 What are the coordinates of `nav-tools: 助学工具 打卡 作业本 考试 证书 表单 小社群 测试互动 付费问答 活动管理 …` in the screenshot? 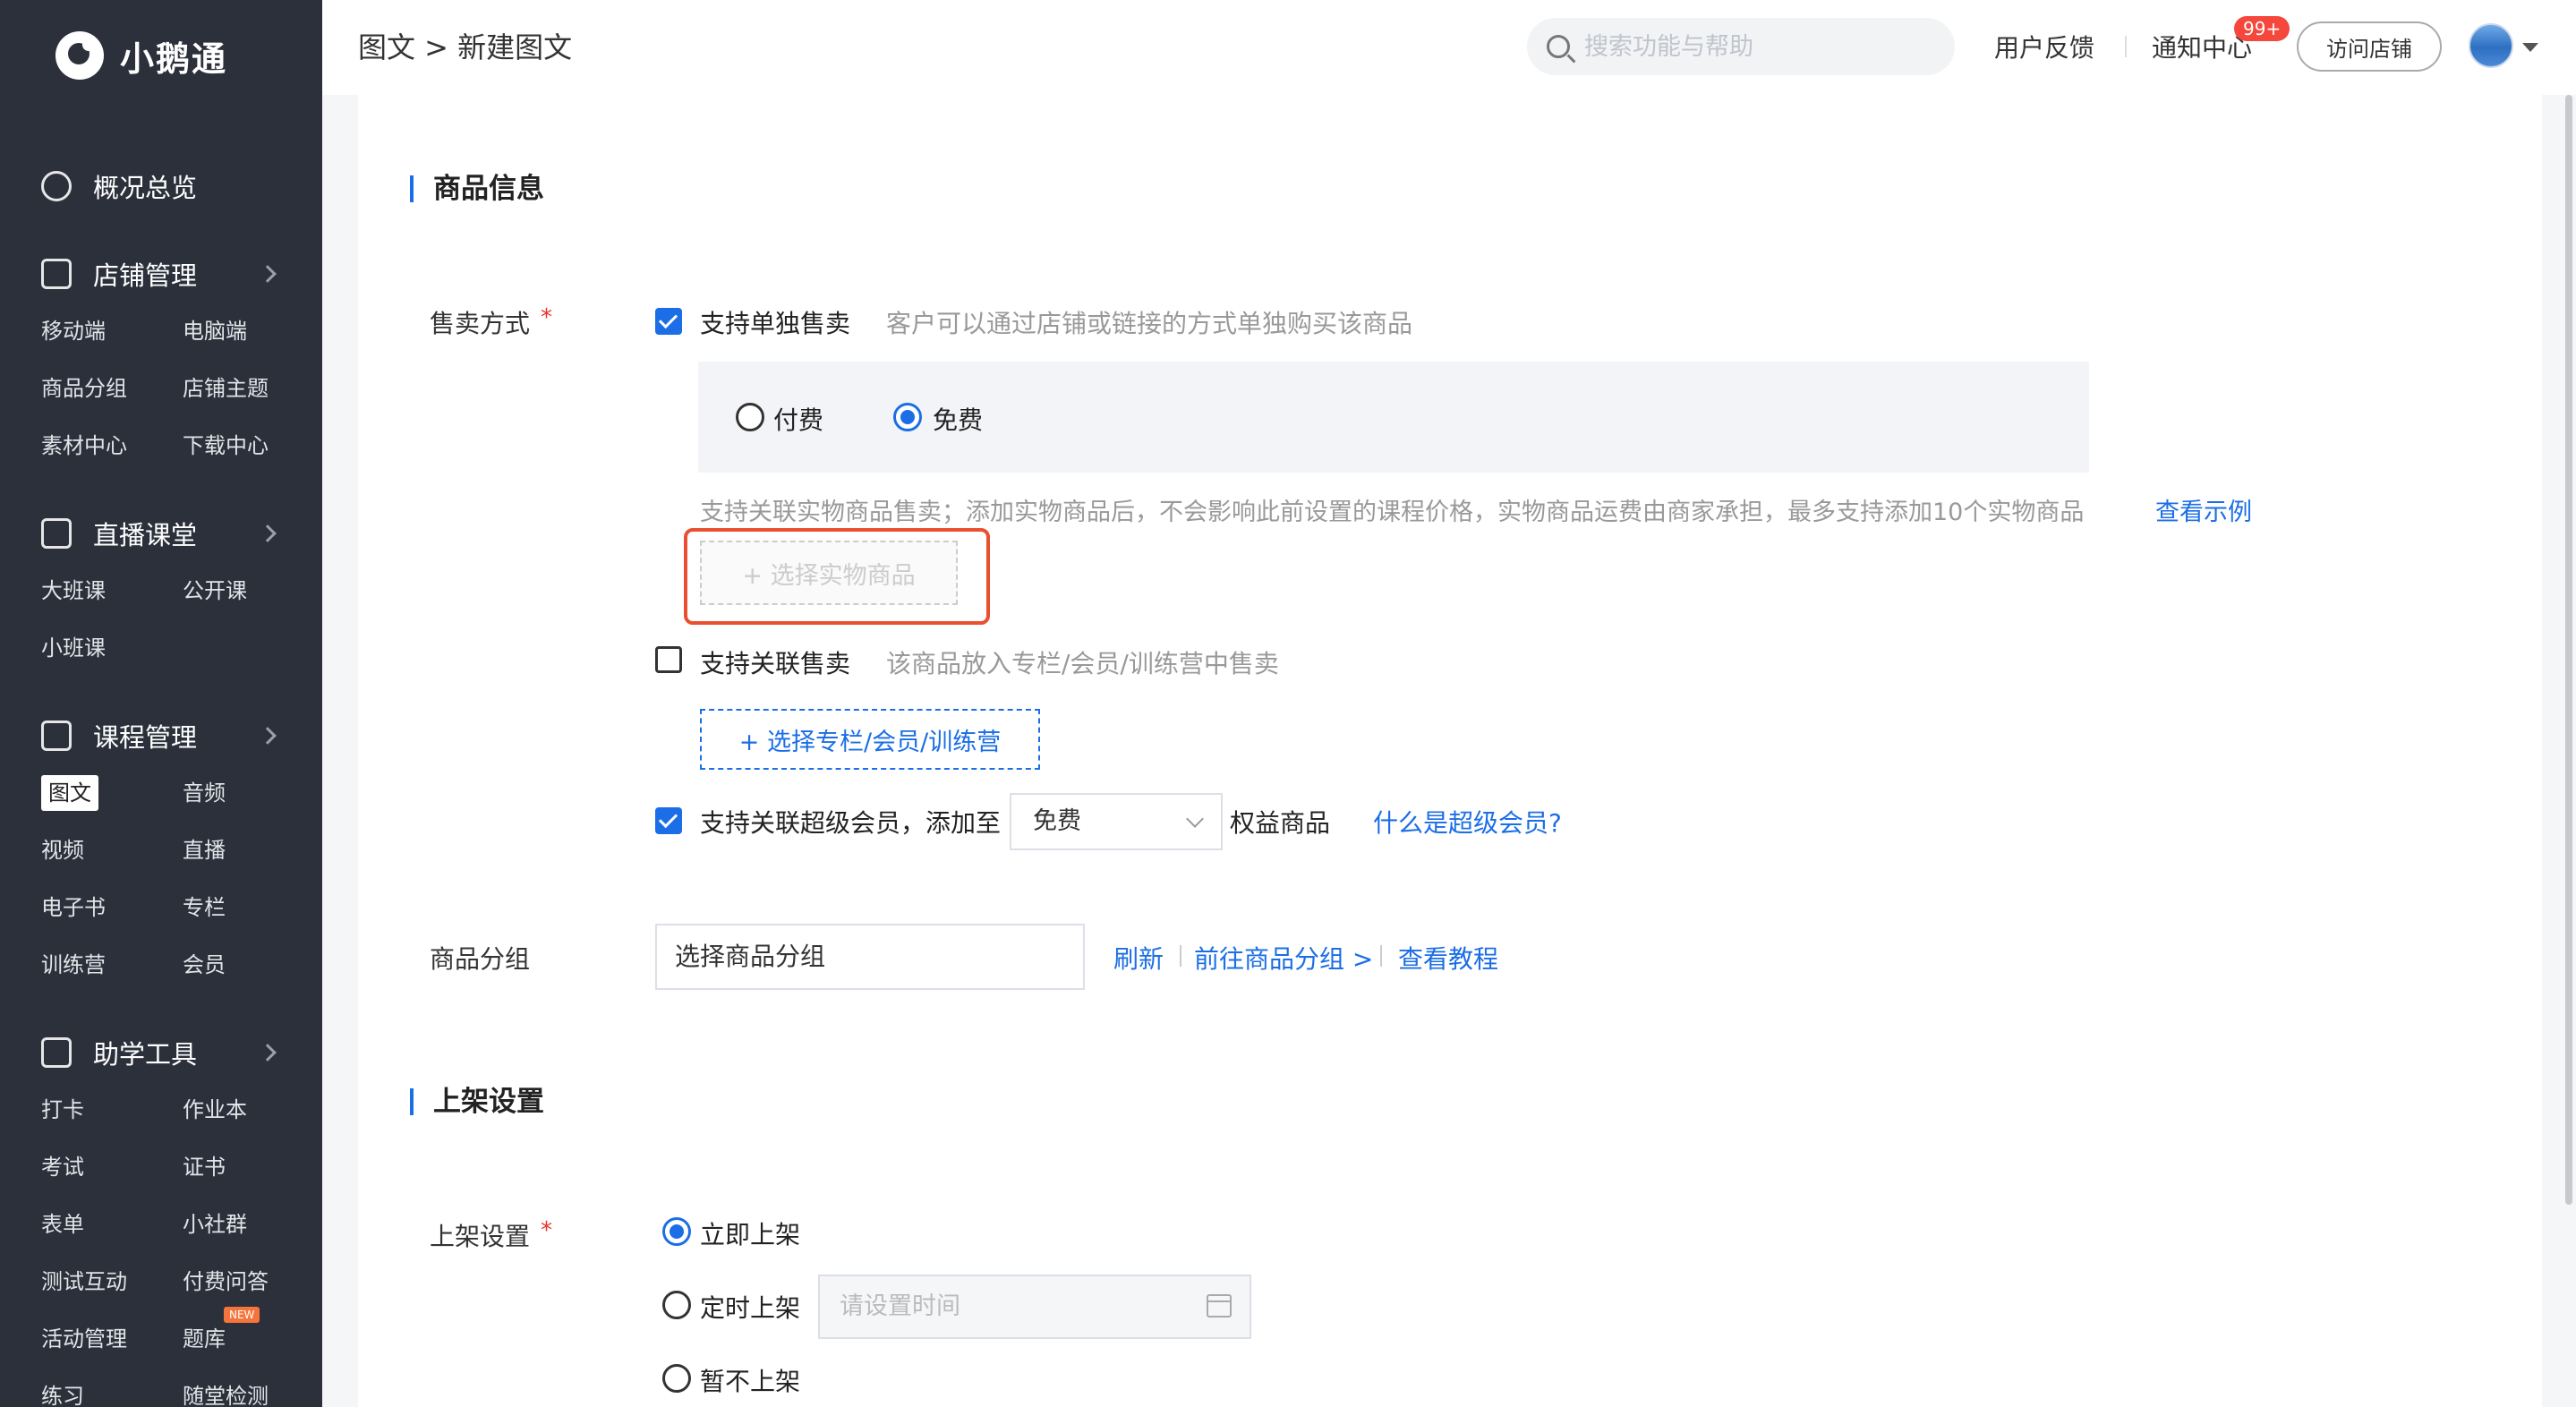 It's located at (161, 1215).